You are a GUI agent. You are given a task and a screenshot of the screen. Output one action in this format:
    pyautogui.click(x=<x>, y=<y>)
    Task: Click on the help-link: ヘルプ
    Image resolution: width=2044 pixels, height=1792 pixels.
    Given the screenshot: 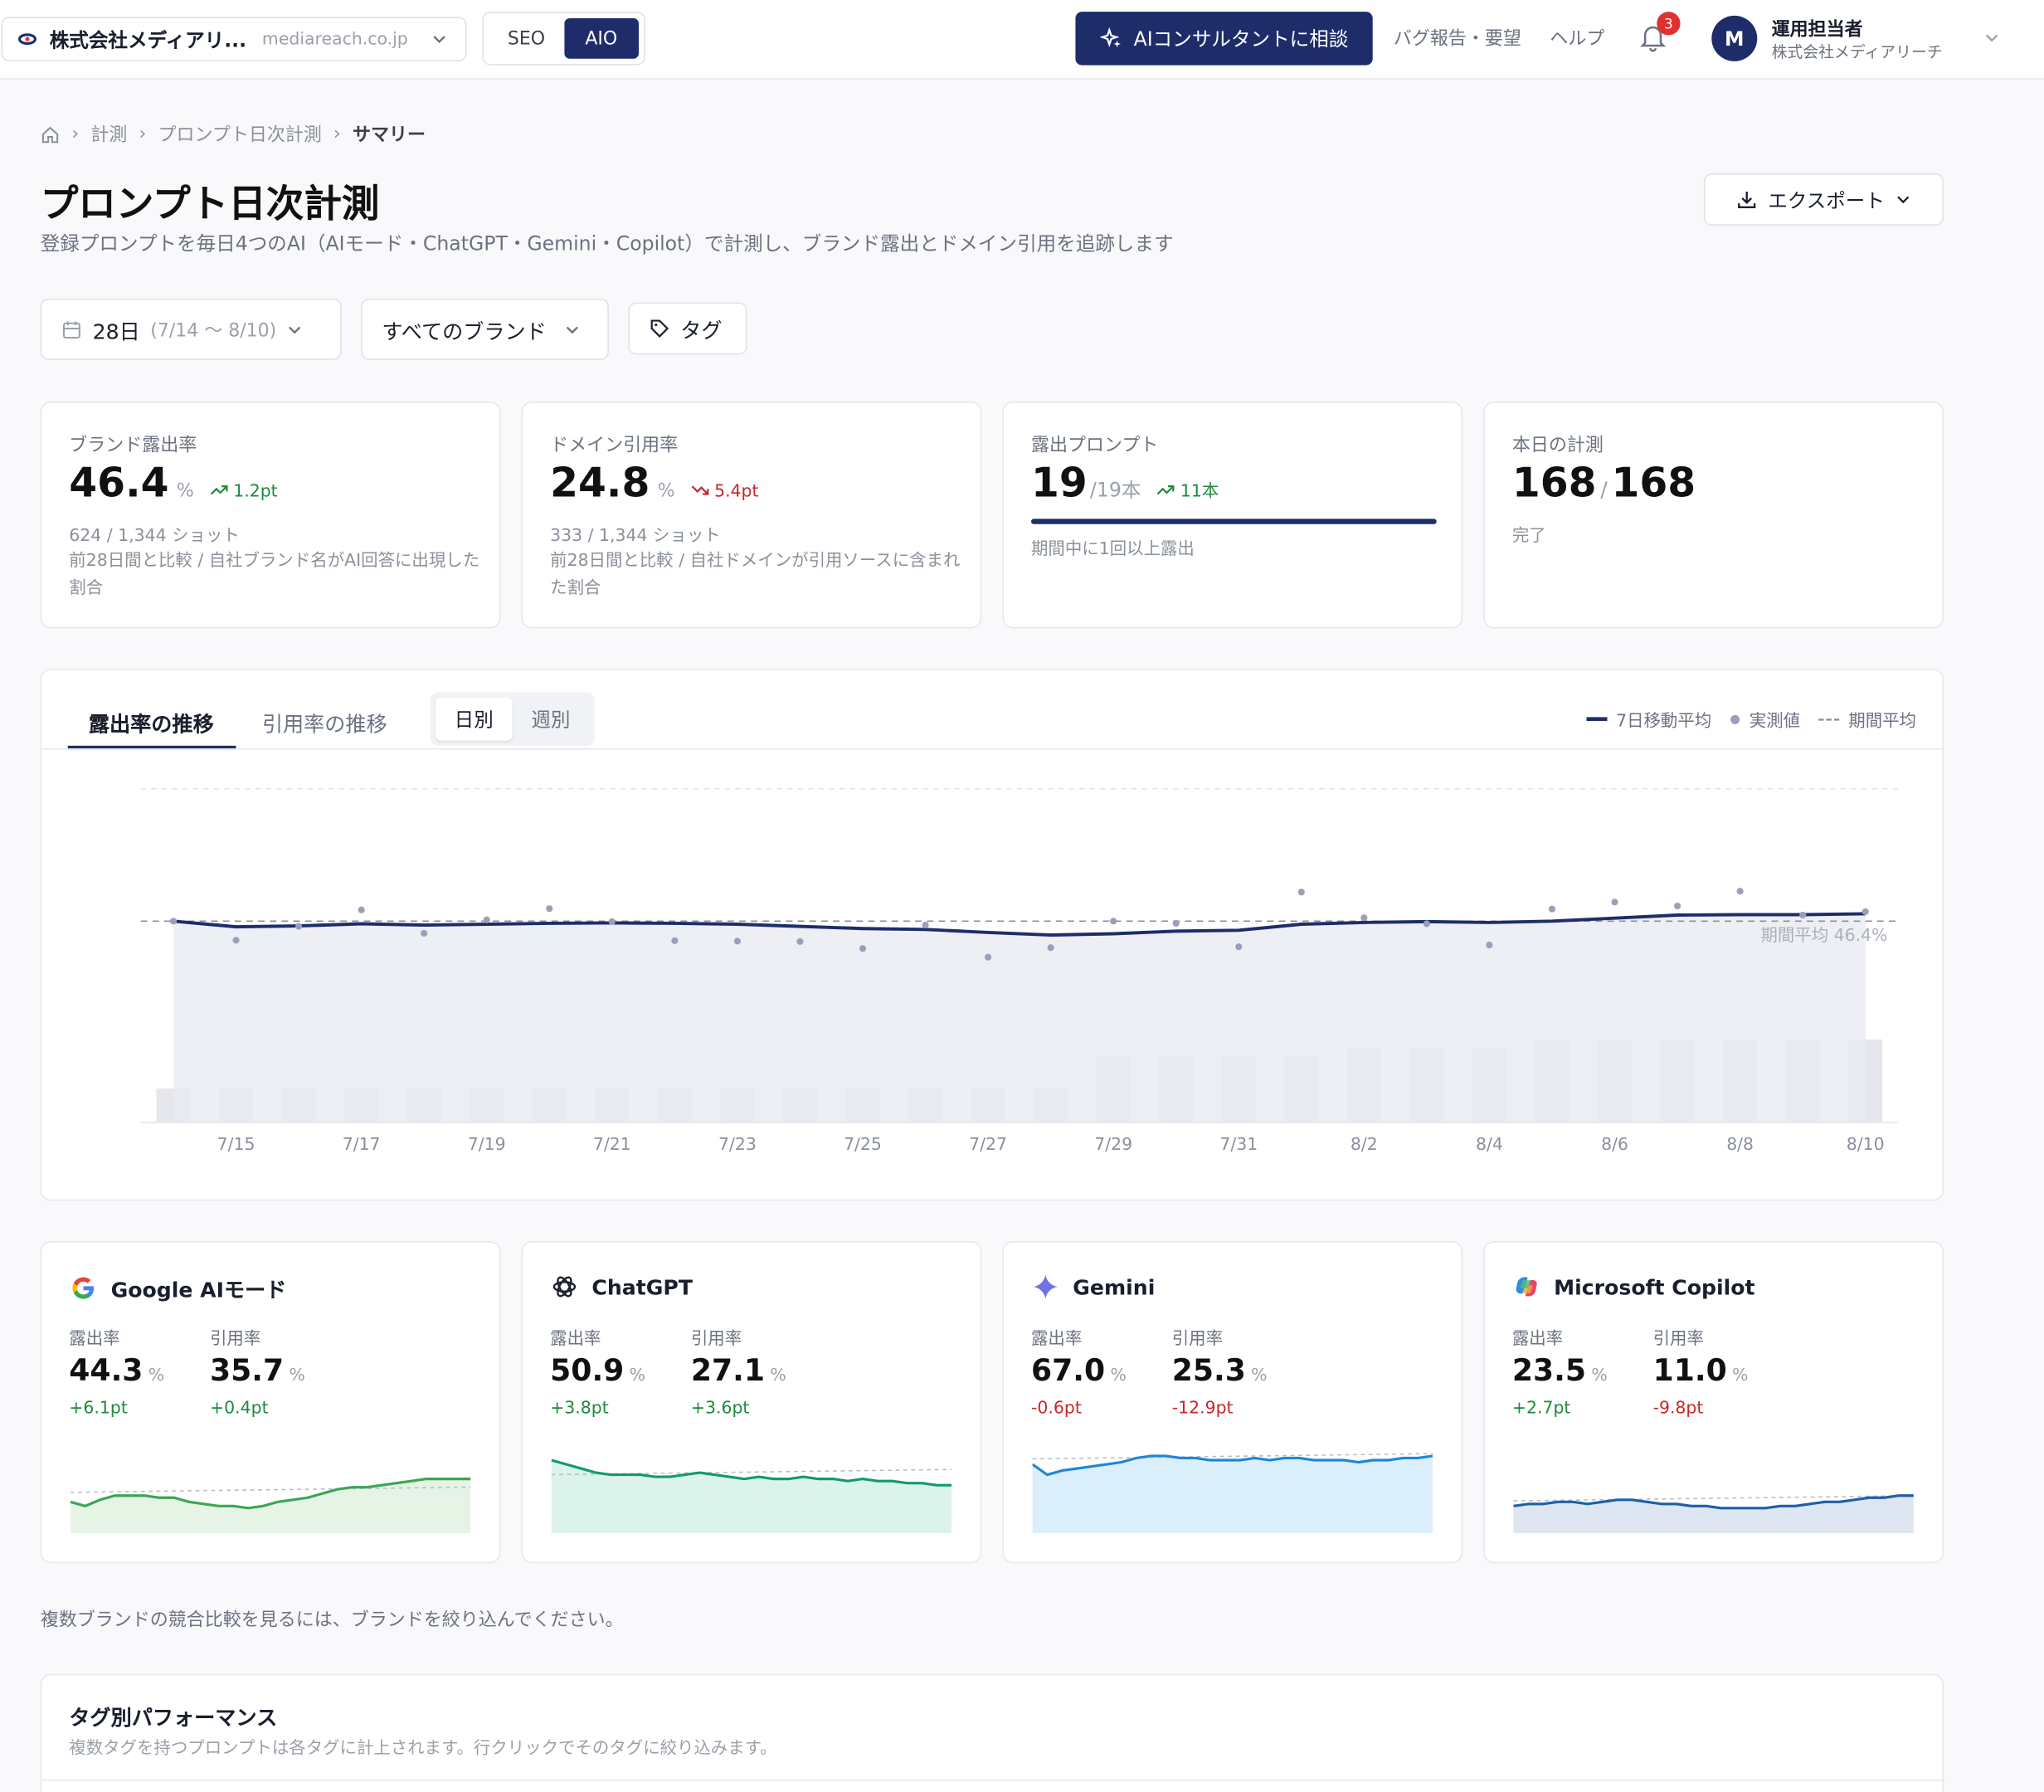 What is the action you would take?
    pyautogui.click(x=1577, y=38)
    